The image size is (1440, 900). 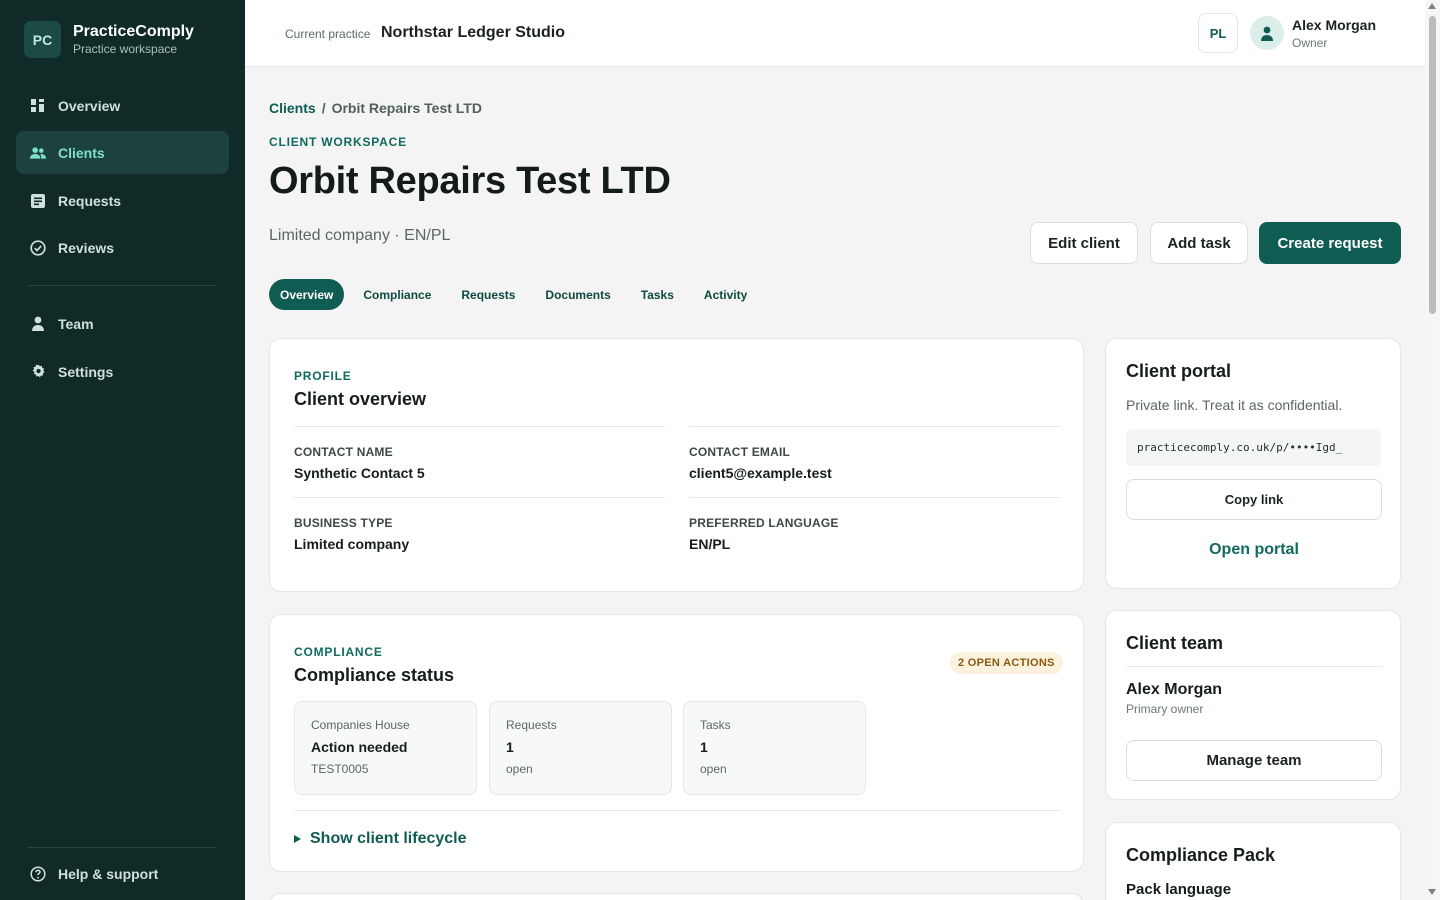 I want to click on sidebar-item-label: Overview, so click(x=89, y=105).